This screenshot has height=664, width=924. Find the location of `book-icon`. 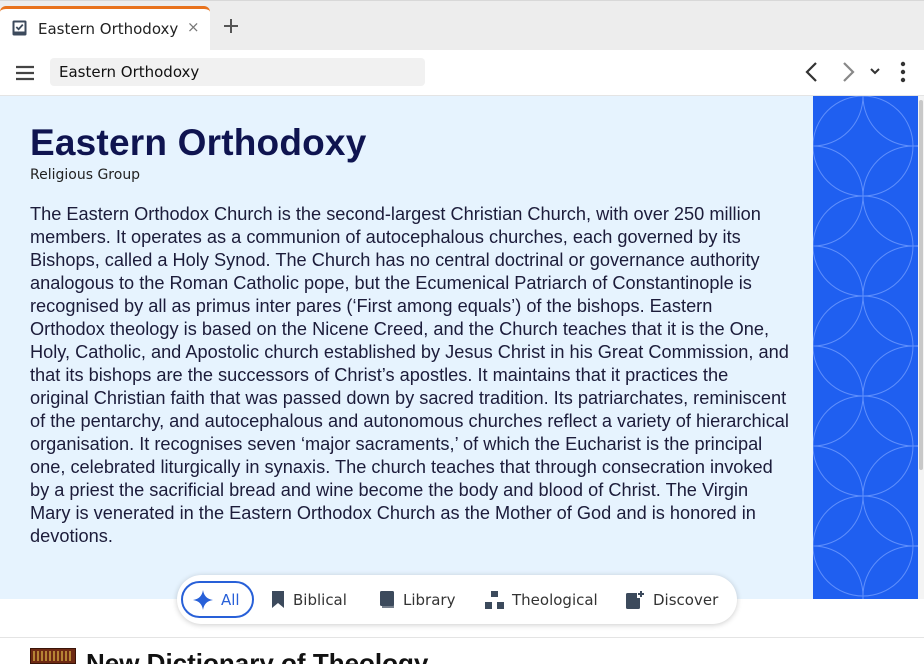

book-icon is located at coordinates (387, 599).